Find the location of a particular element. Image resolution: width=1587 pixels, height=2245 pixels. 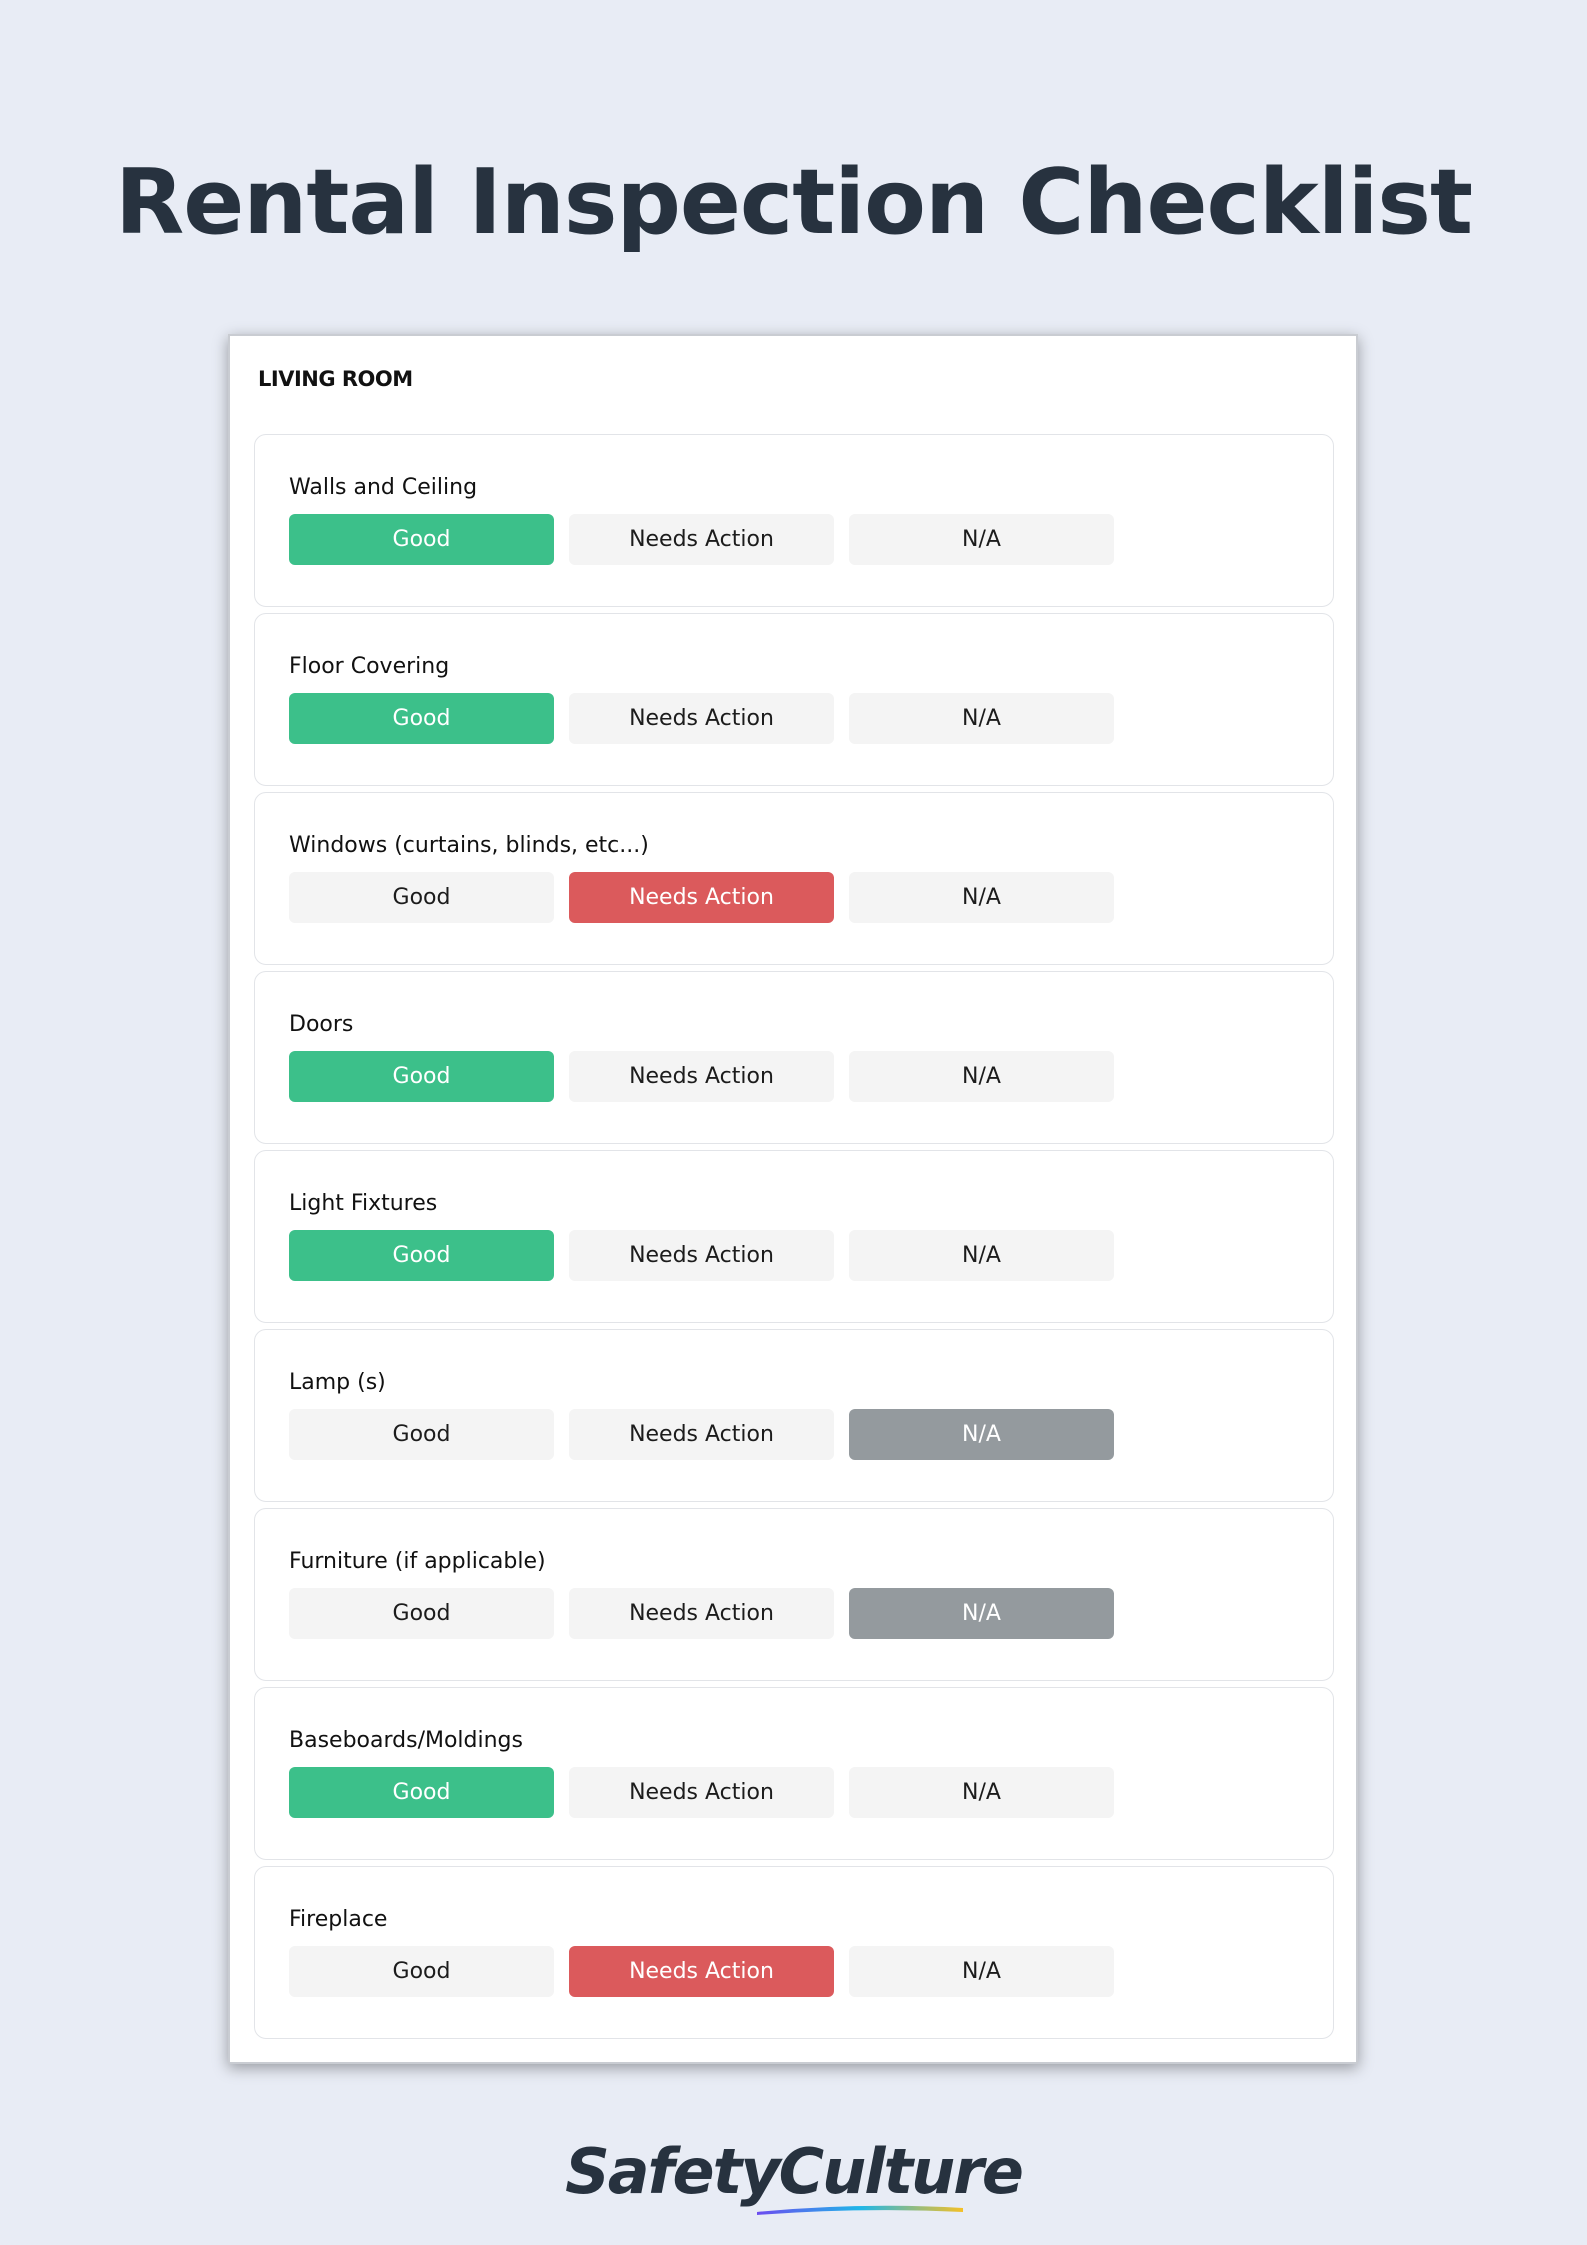

item-label: Lamp (s) is located at coordinates (337, 1382).